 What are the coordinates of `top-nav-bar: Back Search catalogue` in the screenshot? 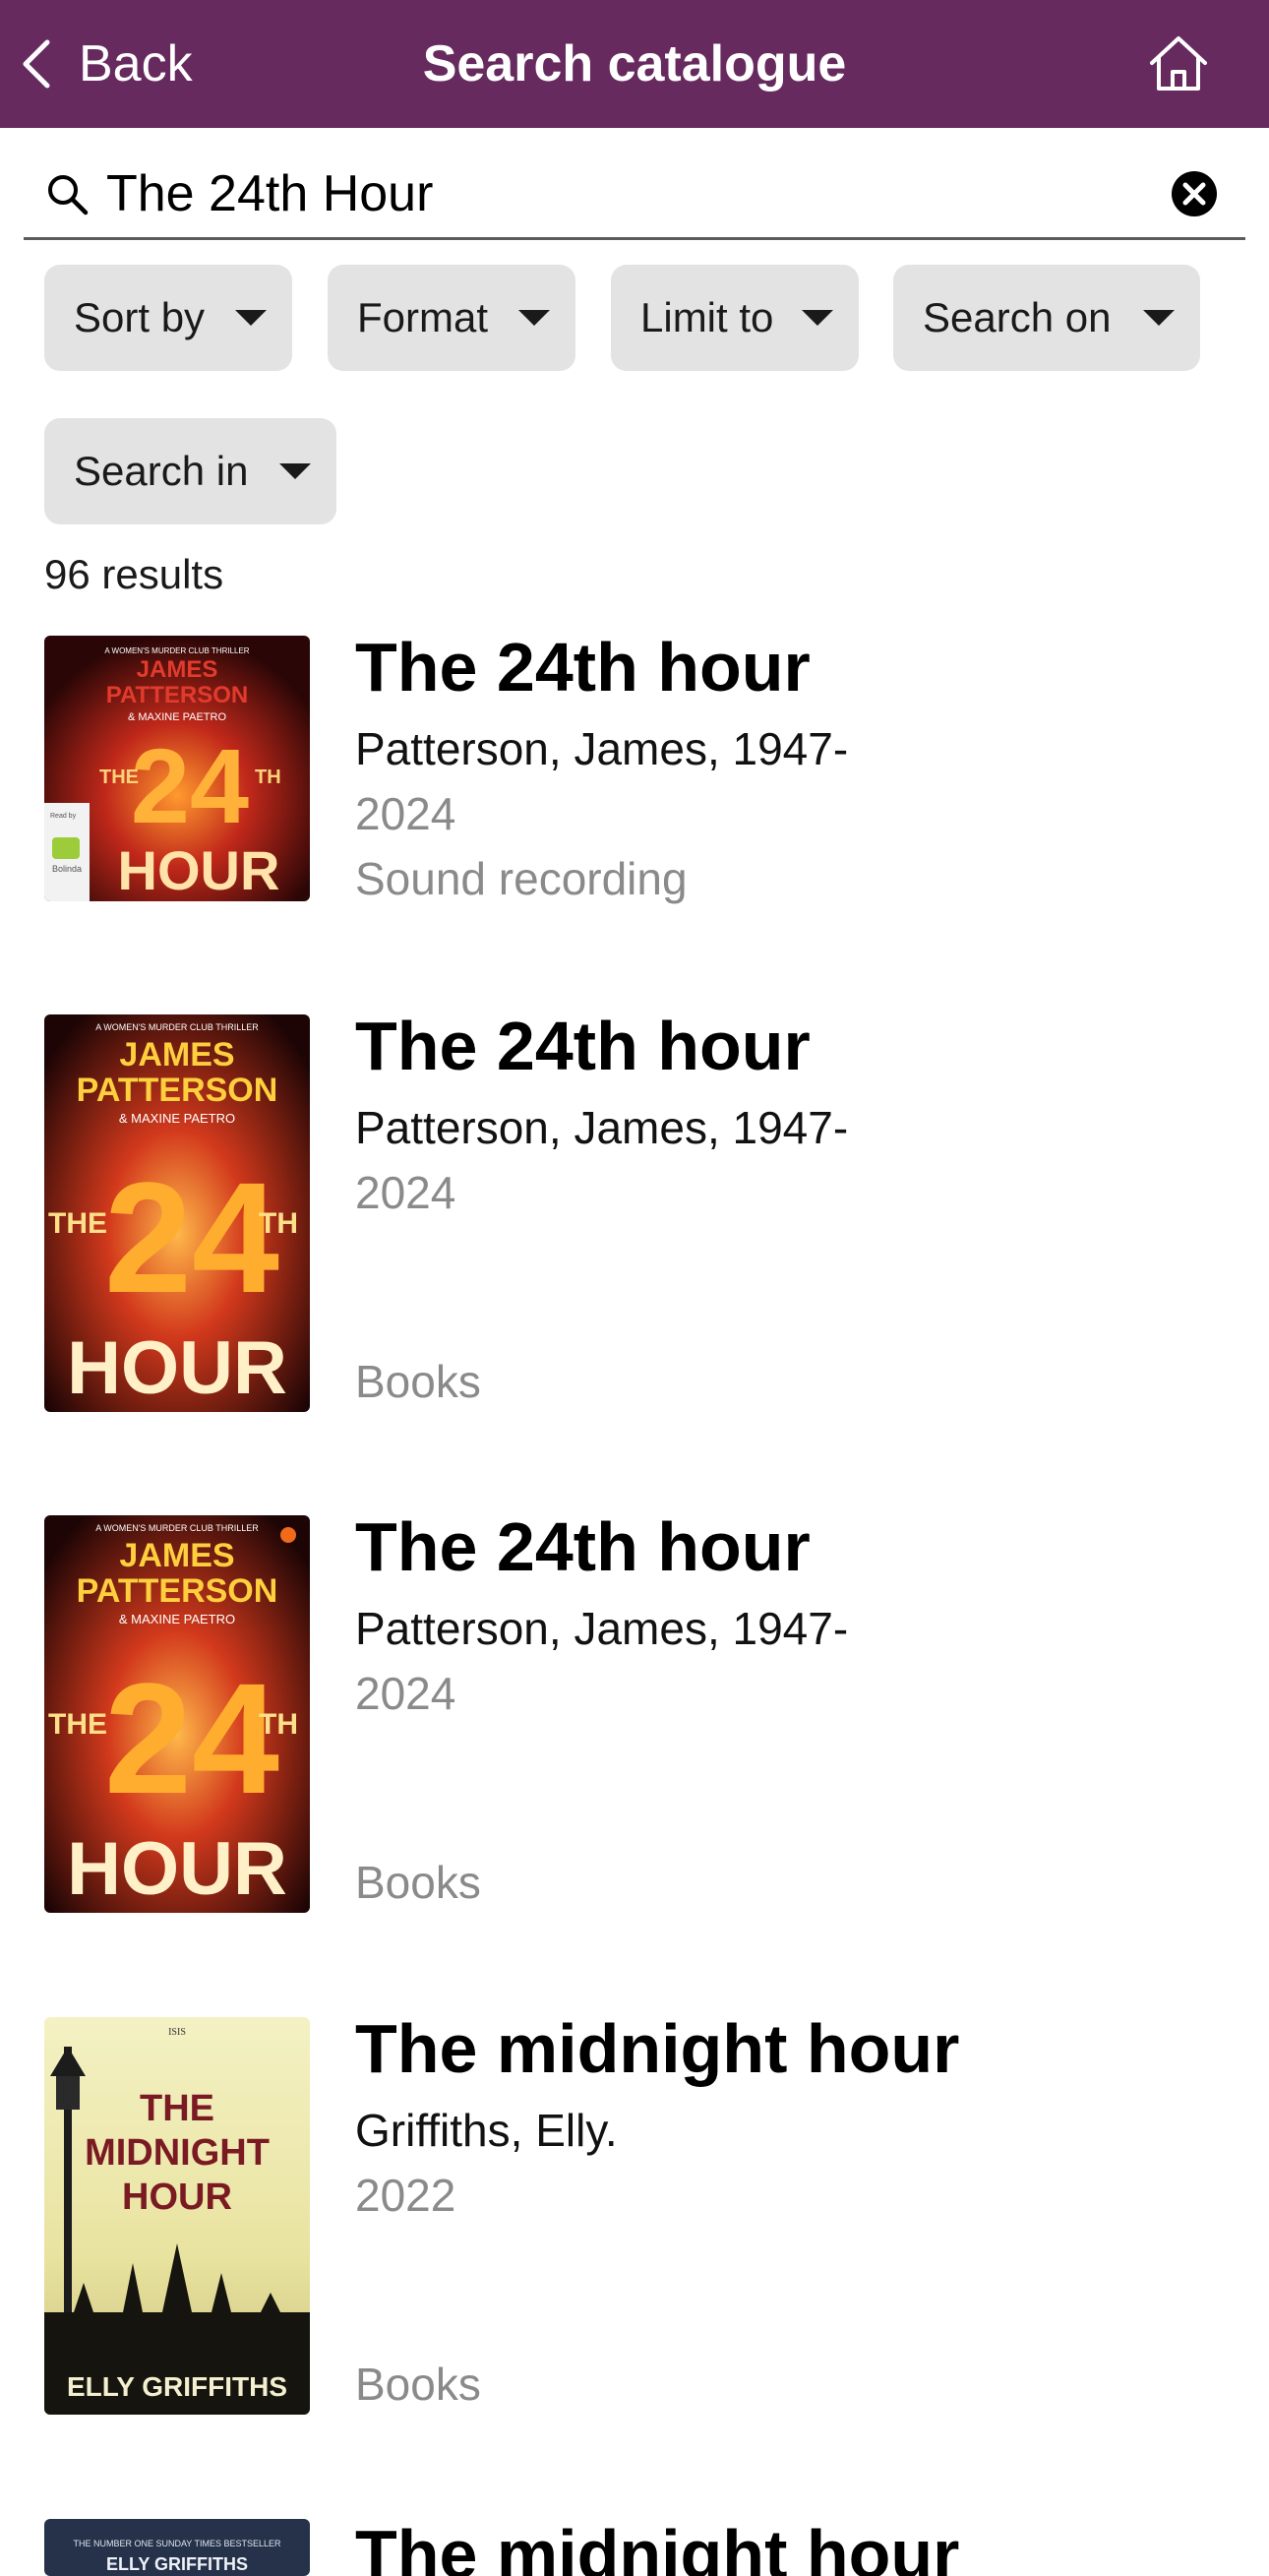 It's located at (634, 64).